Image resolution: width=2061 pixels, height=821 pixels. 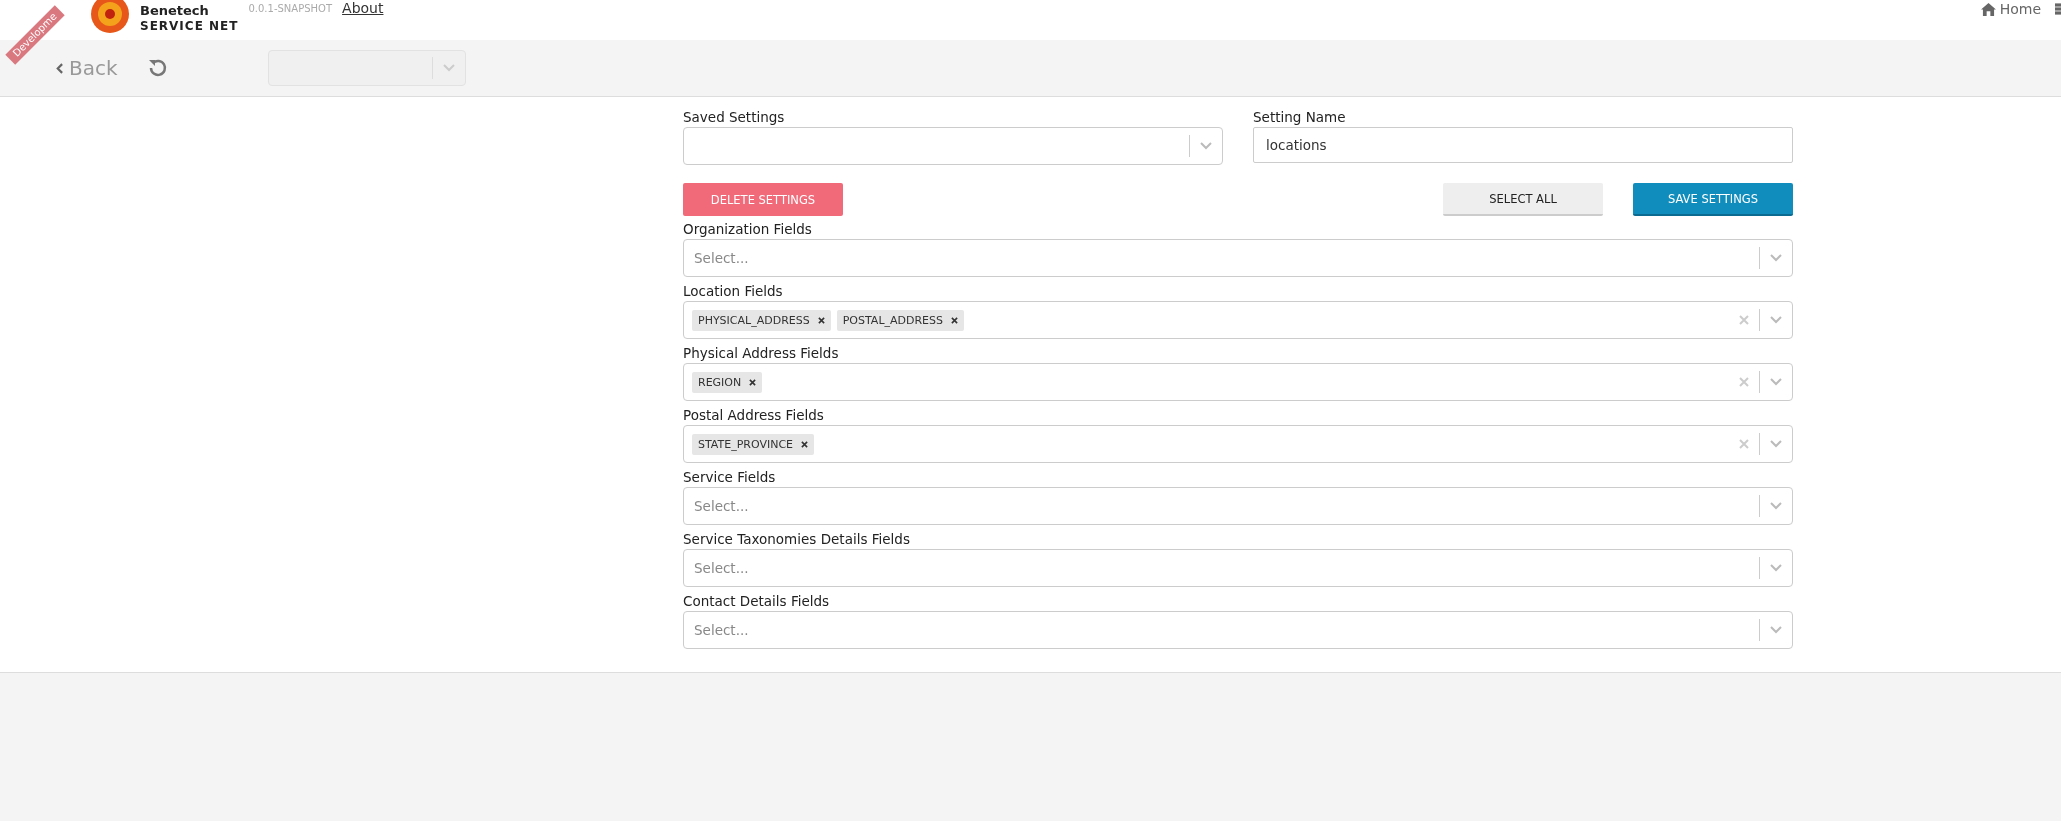 I want to click on logo-title: Benetech, so click(x=175, y=10).